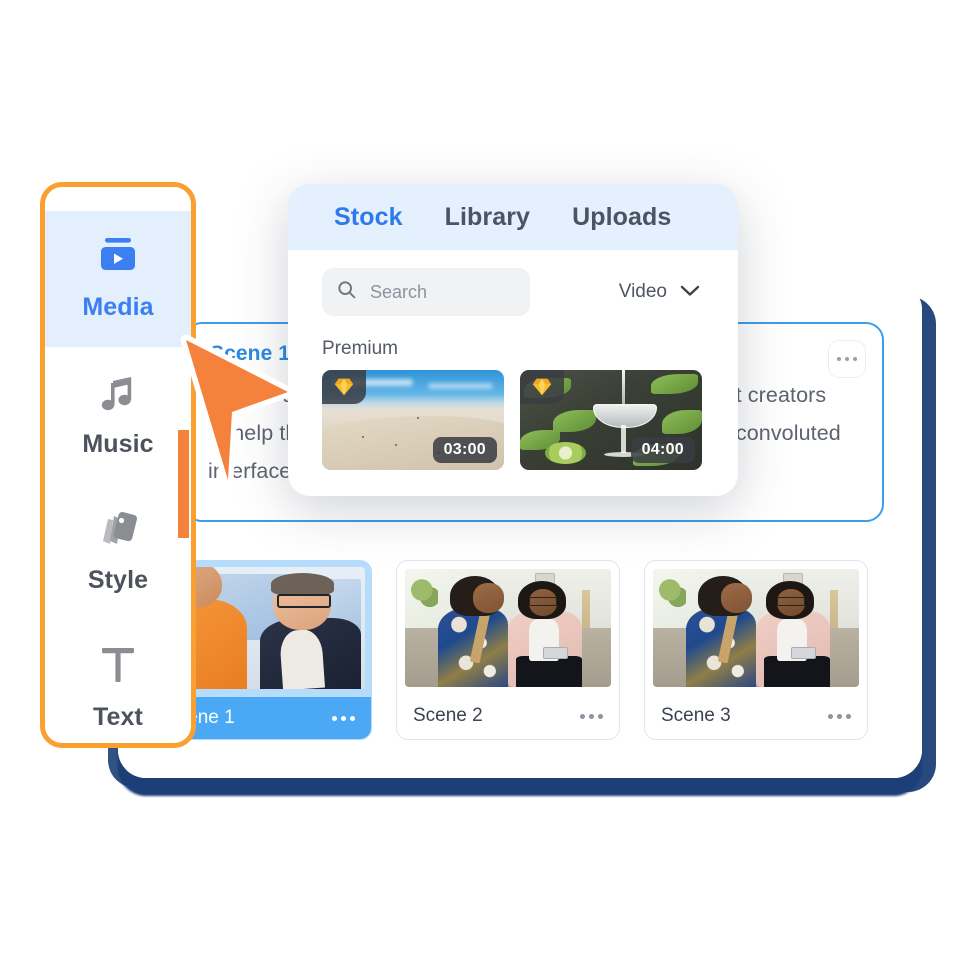 The height and width of the screenshot is (960, 960). I want to click on sidebar-item-label: Media, so click(118, 307).